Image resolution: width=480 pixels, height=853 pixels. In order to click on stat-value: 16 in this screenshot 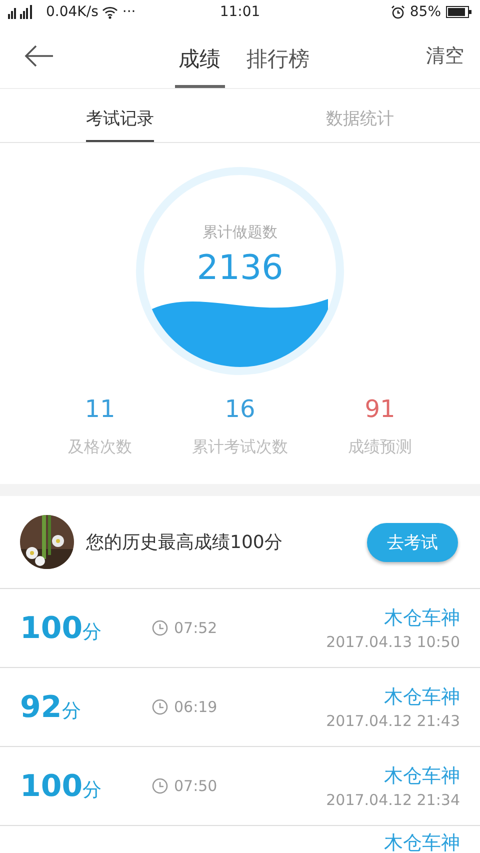, I will do `click(240, 409)`.